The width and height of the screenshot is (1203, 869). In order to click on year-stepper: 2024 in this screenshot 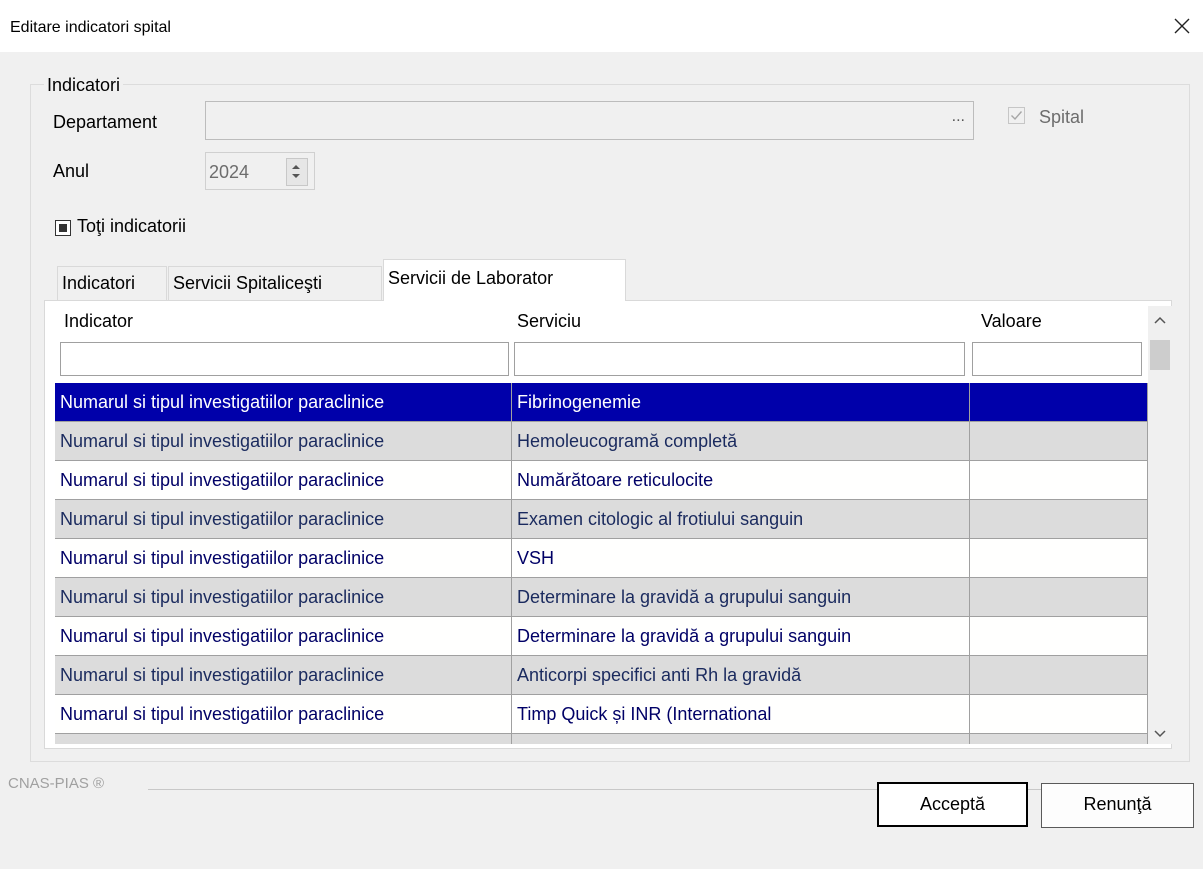, I will do `click(260, 171)`.